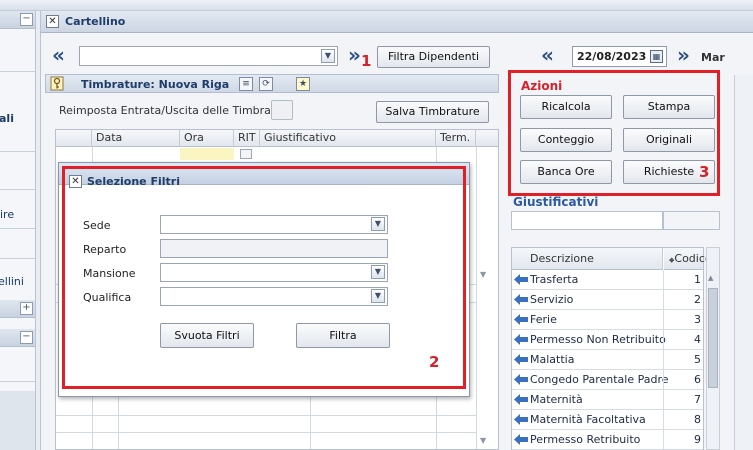  I want to click on nav-footer, so click(17, 420).